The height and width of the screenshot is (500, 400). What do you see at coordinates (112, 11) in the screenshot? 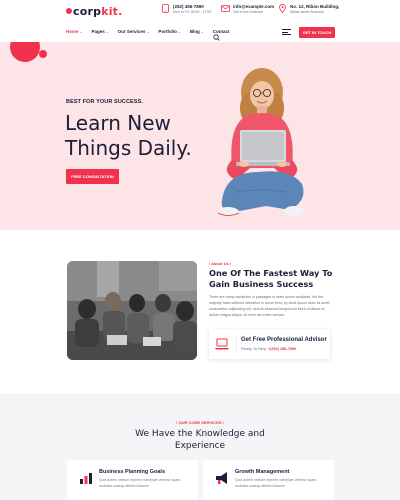
I see `logo-text-suffix: kit.` at bounding box center [112, 11].